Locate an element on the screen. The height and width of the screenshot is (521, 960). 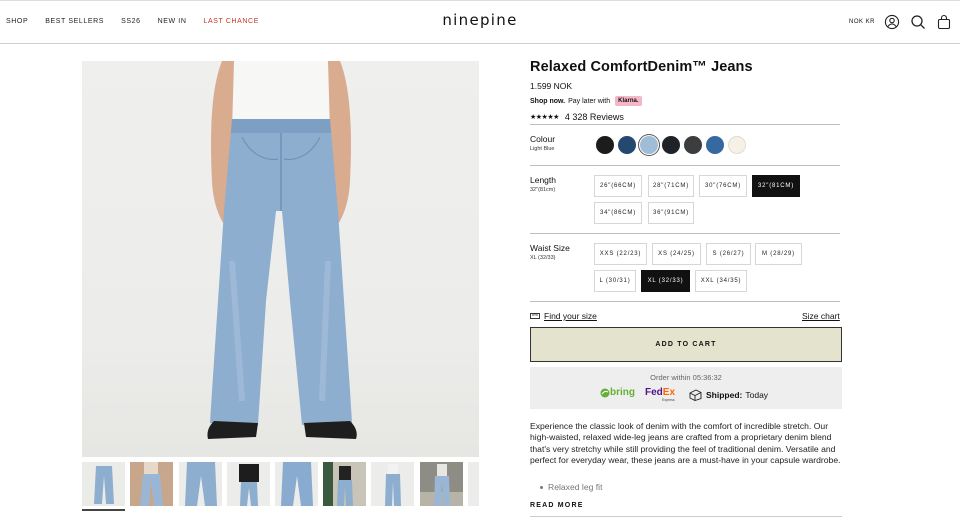
find-your-size-link: Find your size is located at coordinates (563, 316).